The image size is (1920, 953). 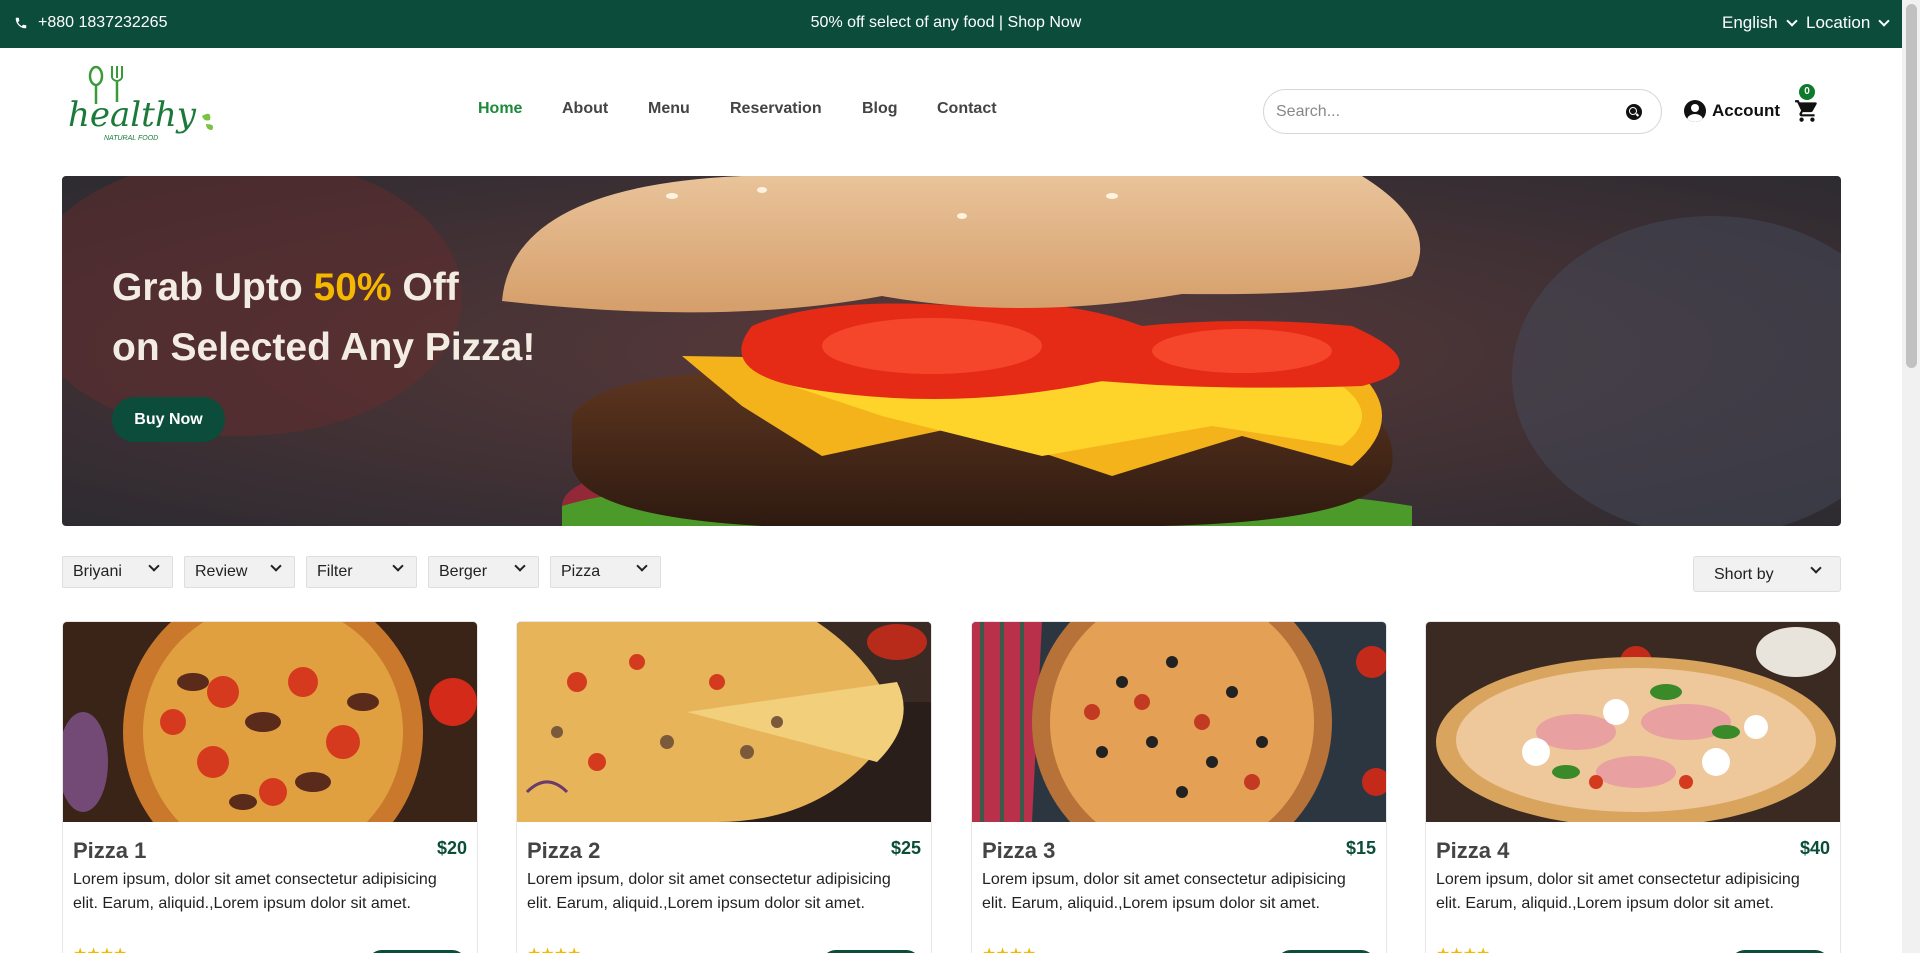 I want to click on search-box, so click(x=1462, y=111).